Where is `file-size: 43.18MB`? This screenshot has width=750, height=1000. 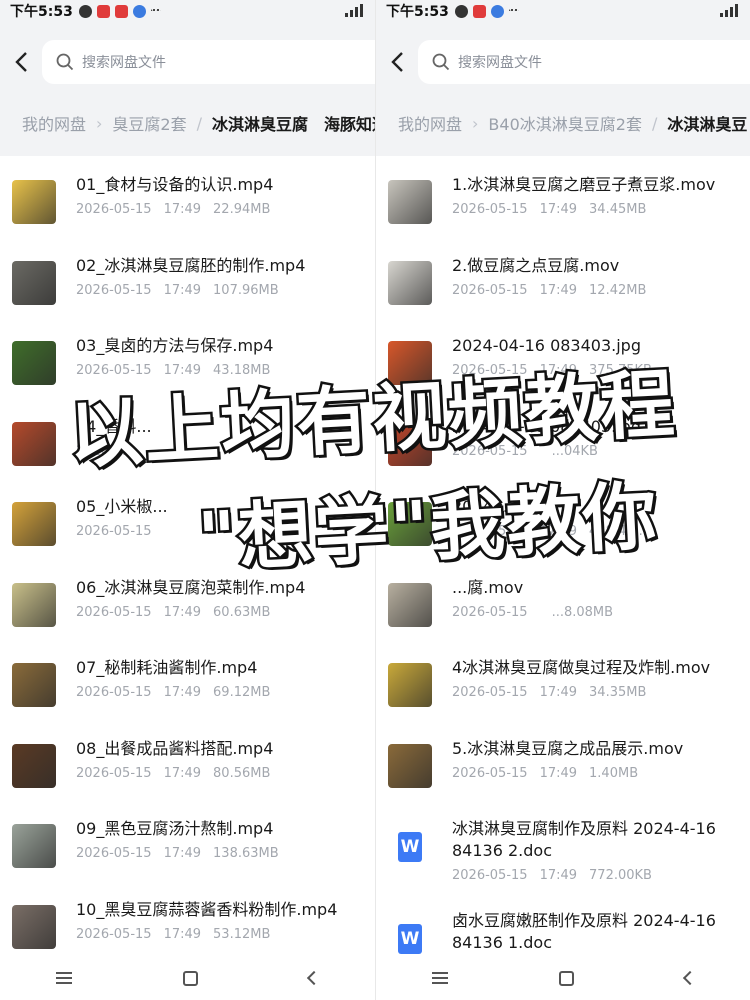 file-size: 43.18MB is located at coordinates (242, 370).